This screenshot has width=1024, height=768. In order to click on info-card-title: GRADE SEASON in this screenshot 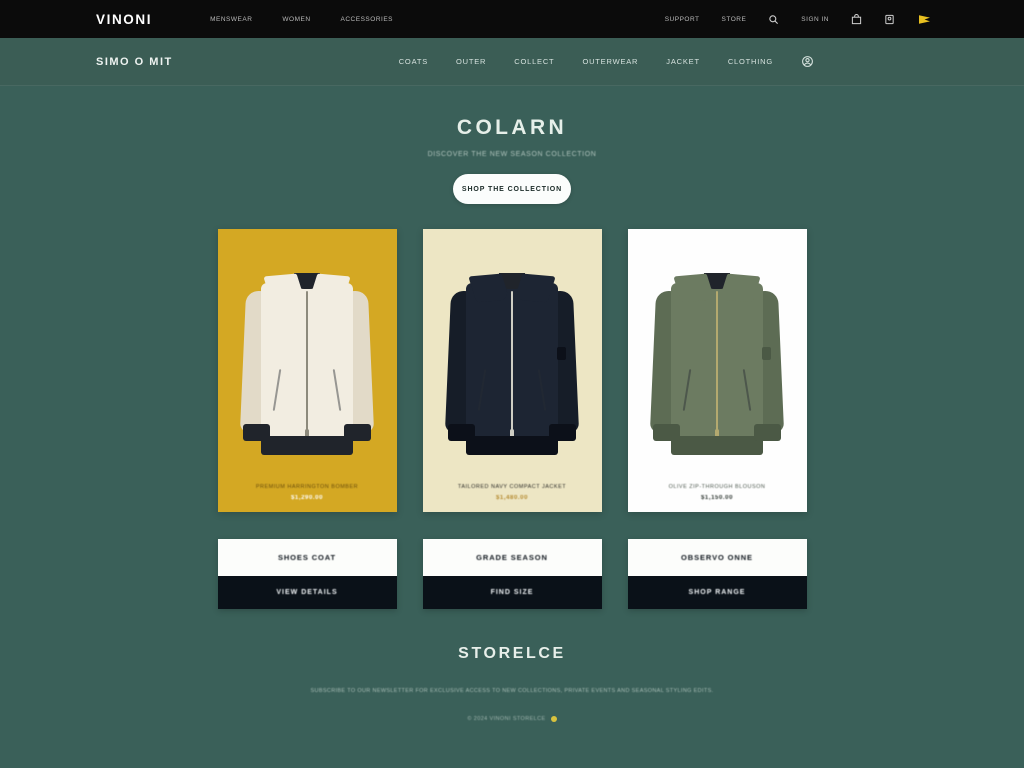, I will do `click(512, 557)`.